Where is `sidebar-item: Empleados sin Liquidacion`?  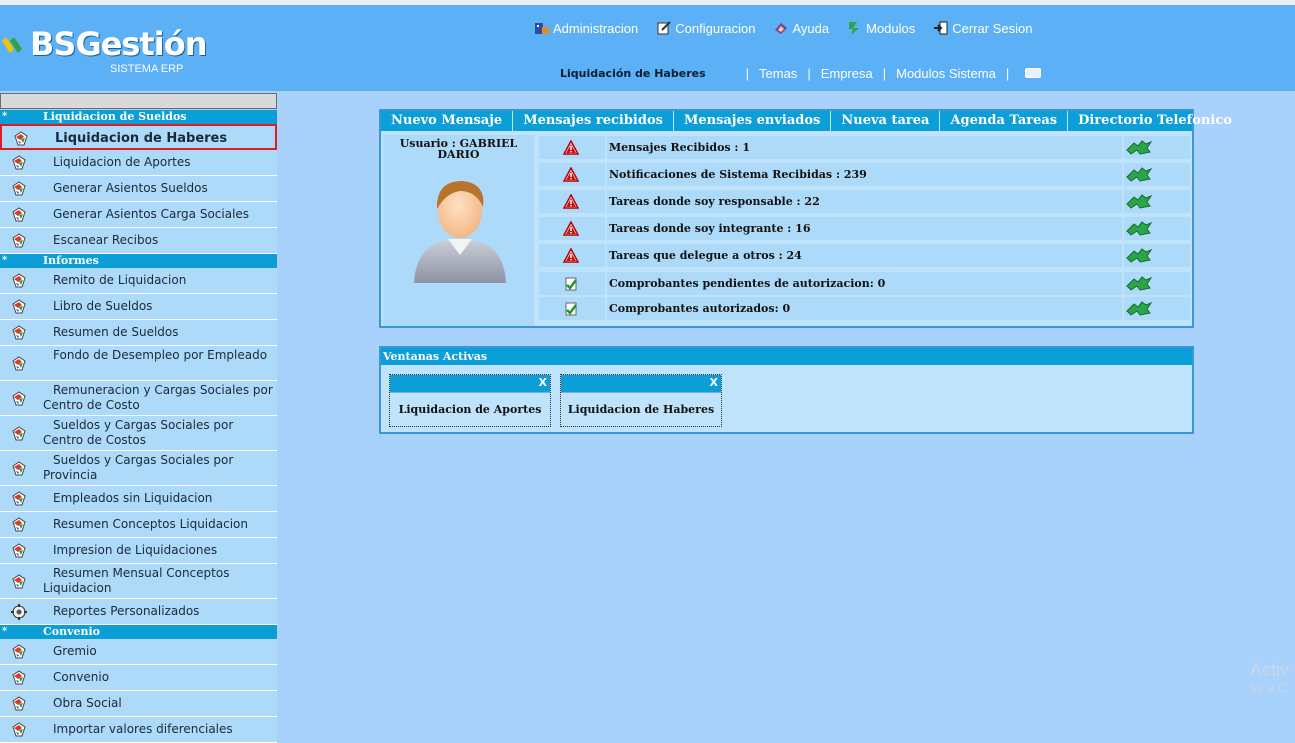 sidebar-item: Empleados sin Liquidacion is located at coordinates (138, 499).